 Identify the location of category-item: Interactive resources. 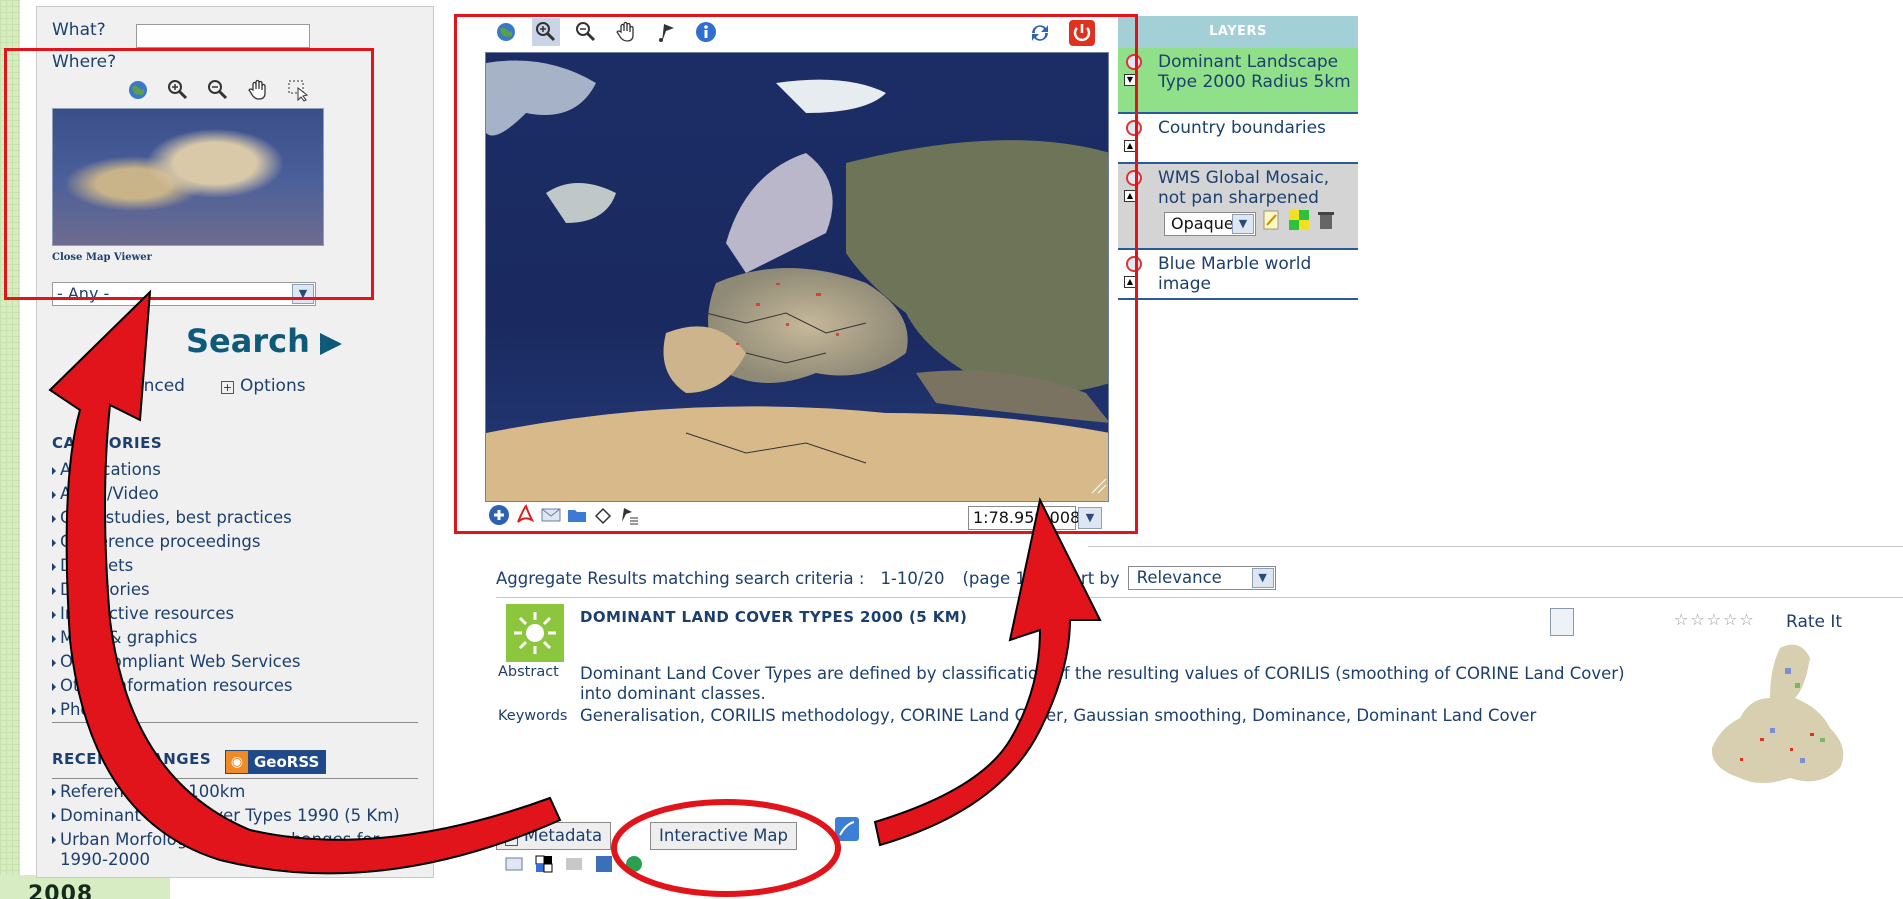
(176, 614).